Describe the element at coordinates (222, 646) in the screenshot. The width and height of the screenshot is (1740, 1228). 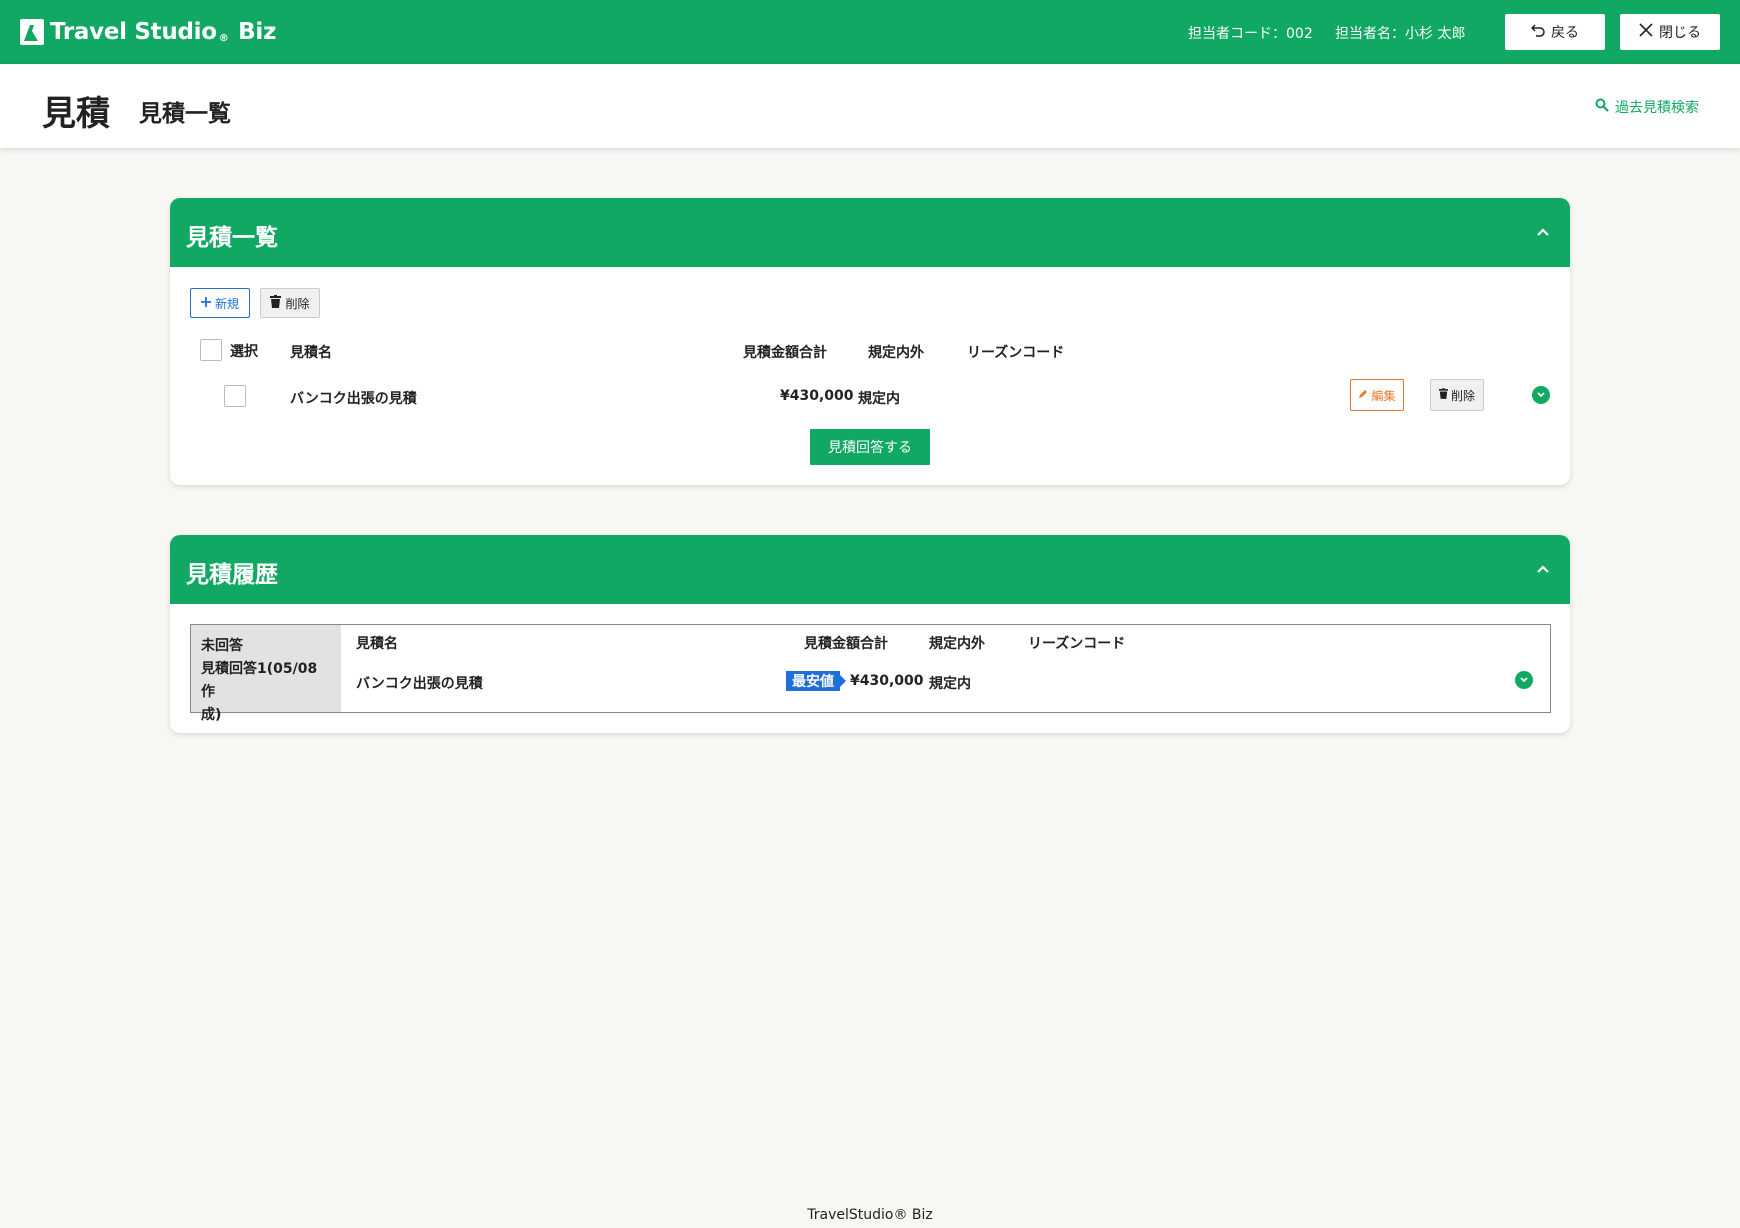
I see `history-status-line: 未回答` at that location.